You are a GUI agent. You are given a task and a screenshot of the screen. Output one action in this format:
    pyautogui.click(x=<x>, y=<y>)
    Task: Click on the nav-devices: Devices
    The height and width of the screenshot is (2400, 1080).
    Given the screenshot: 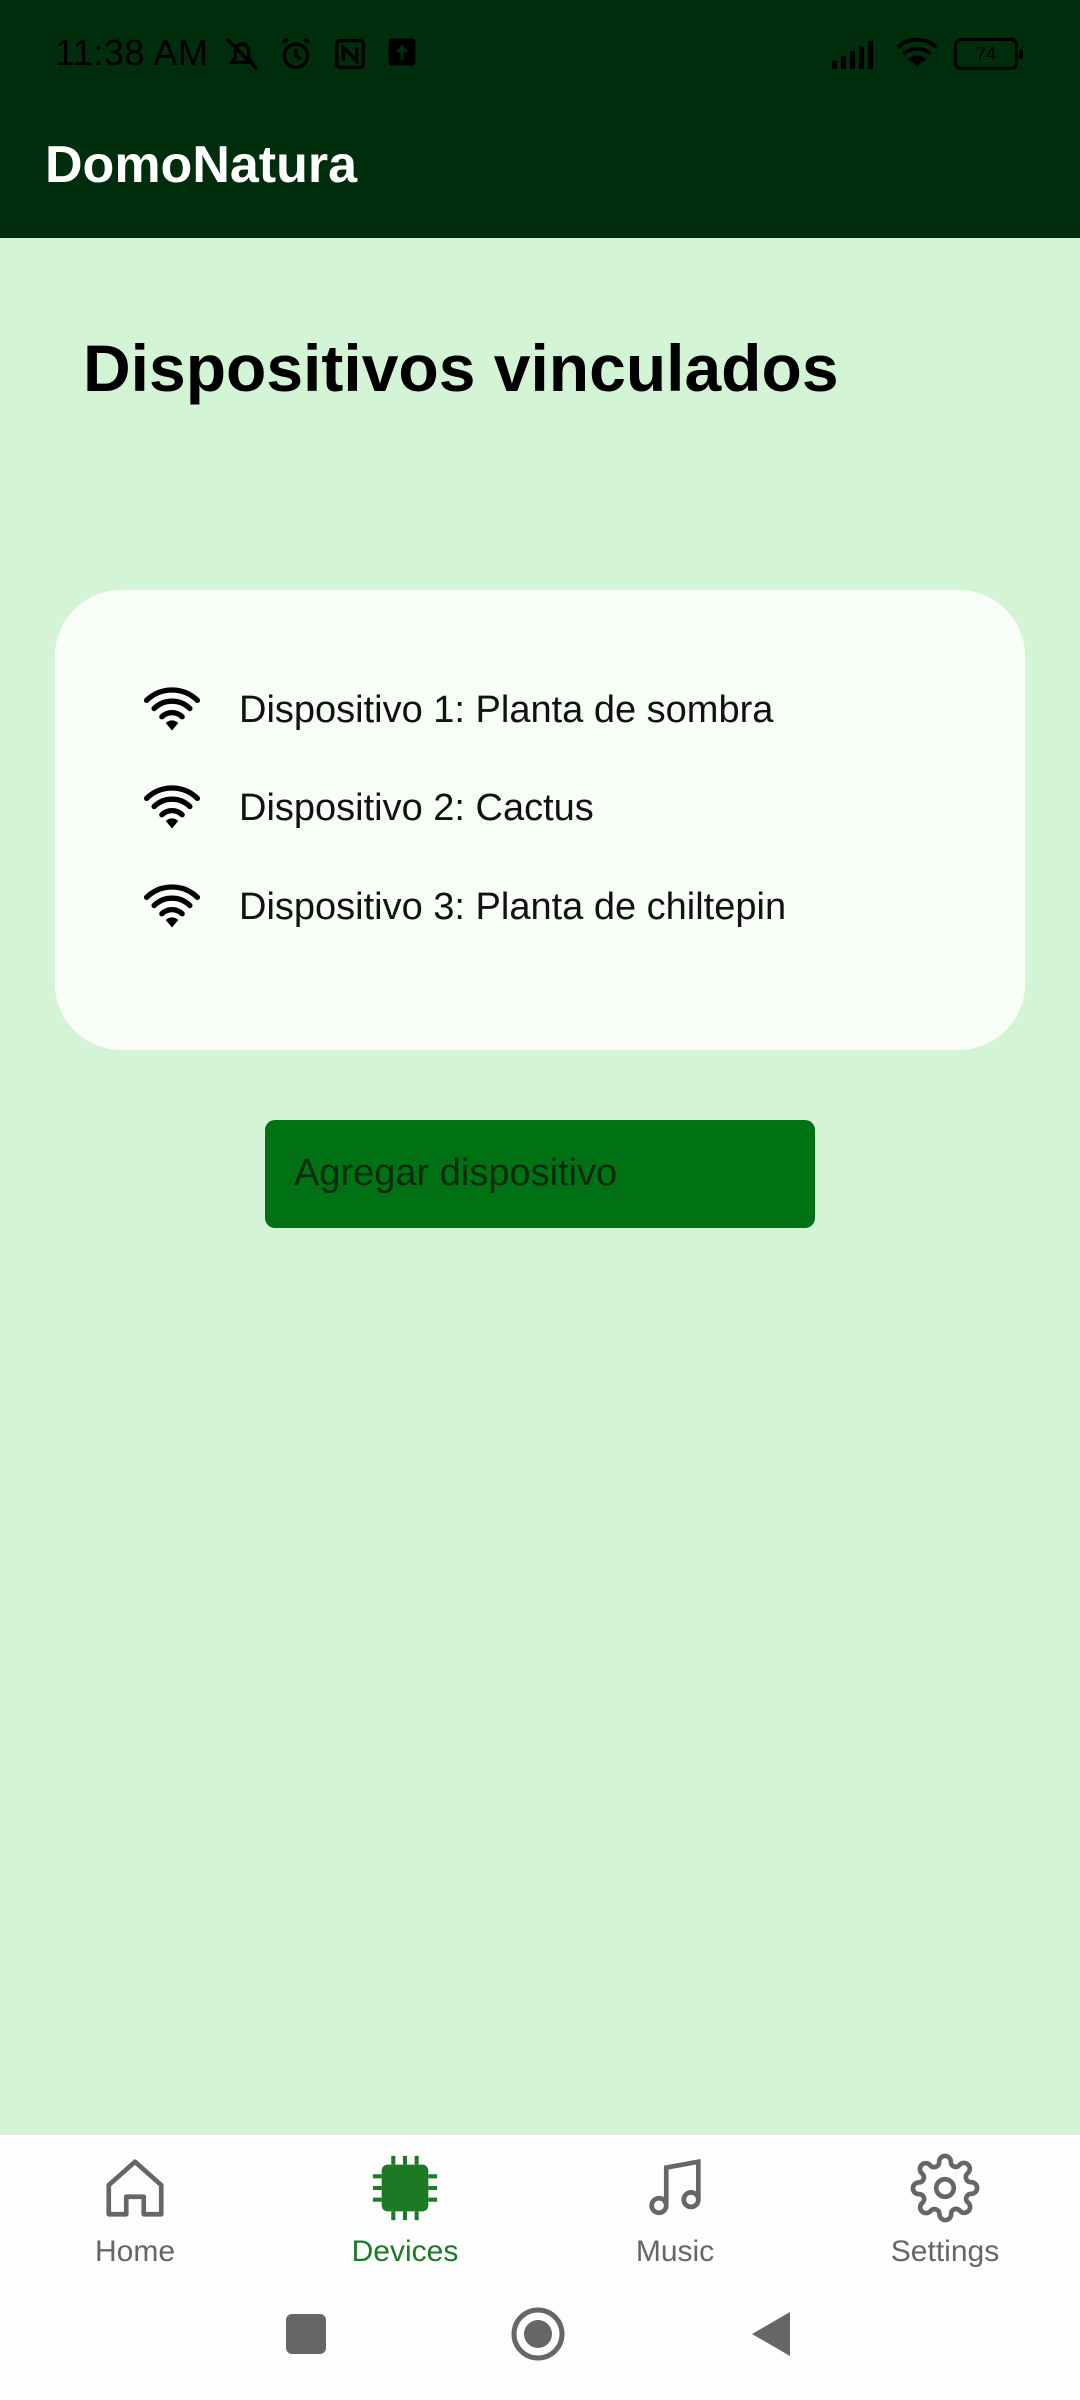 What is the action you would take?
    pyautogui.click(x=405, y=2210)
    